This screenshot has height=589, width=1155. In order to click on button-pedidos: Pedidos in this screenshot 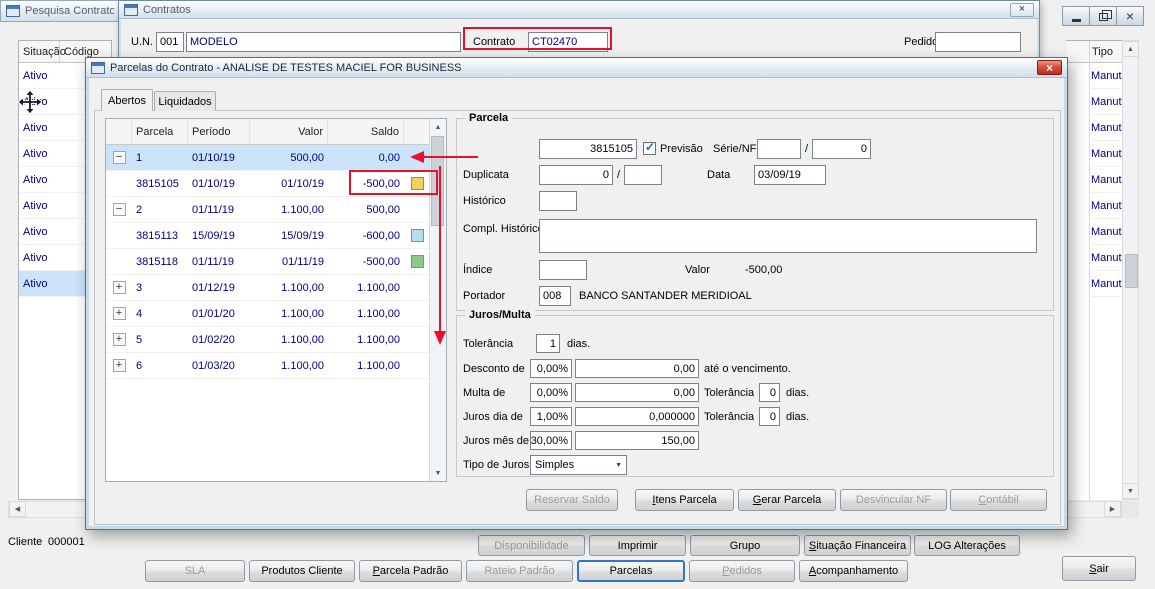, I will do `click(742, 571)`.